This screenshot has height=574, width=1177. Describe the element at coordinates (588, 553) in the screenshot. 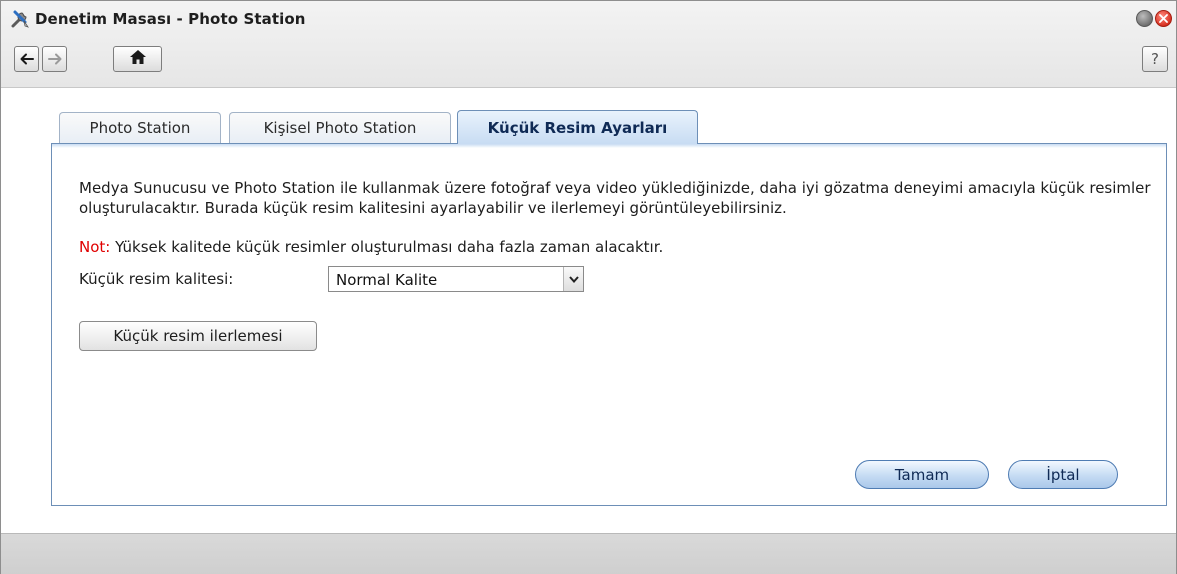

I see `status-bar` at that location.